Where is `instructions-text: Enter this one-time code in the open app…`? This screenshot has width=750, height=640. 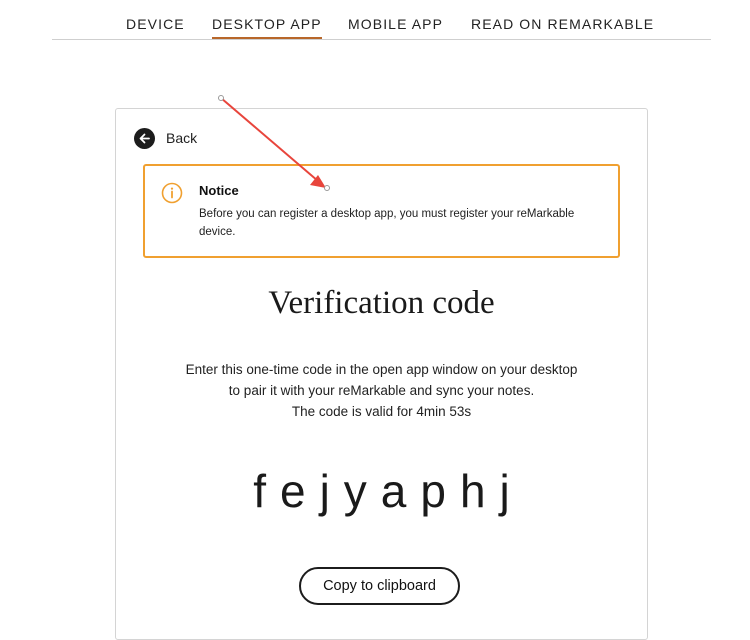
instructions-text: Enter this one-time code in the open app… is located at coordinates (381, 380).